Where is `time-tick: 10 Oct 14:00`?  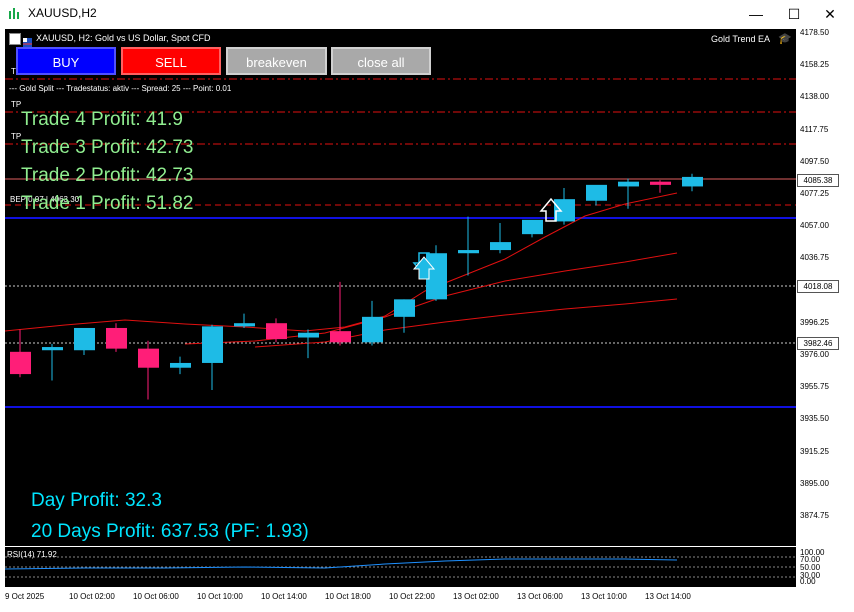
time-tick: 10 Oct 14:00 is located at coordinates (284, 596).